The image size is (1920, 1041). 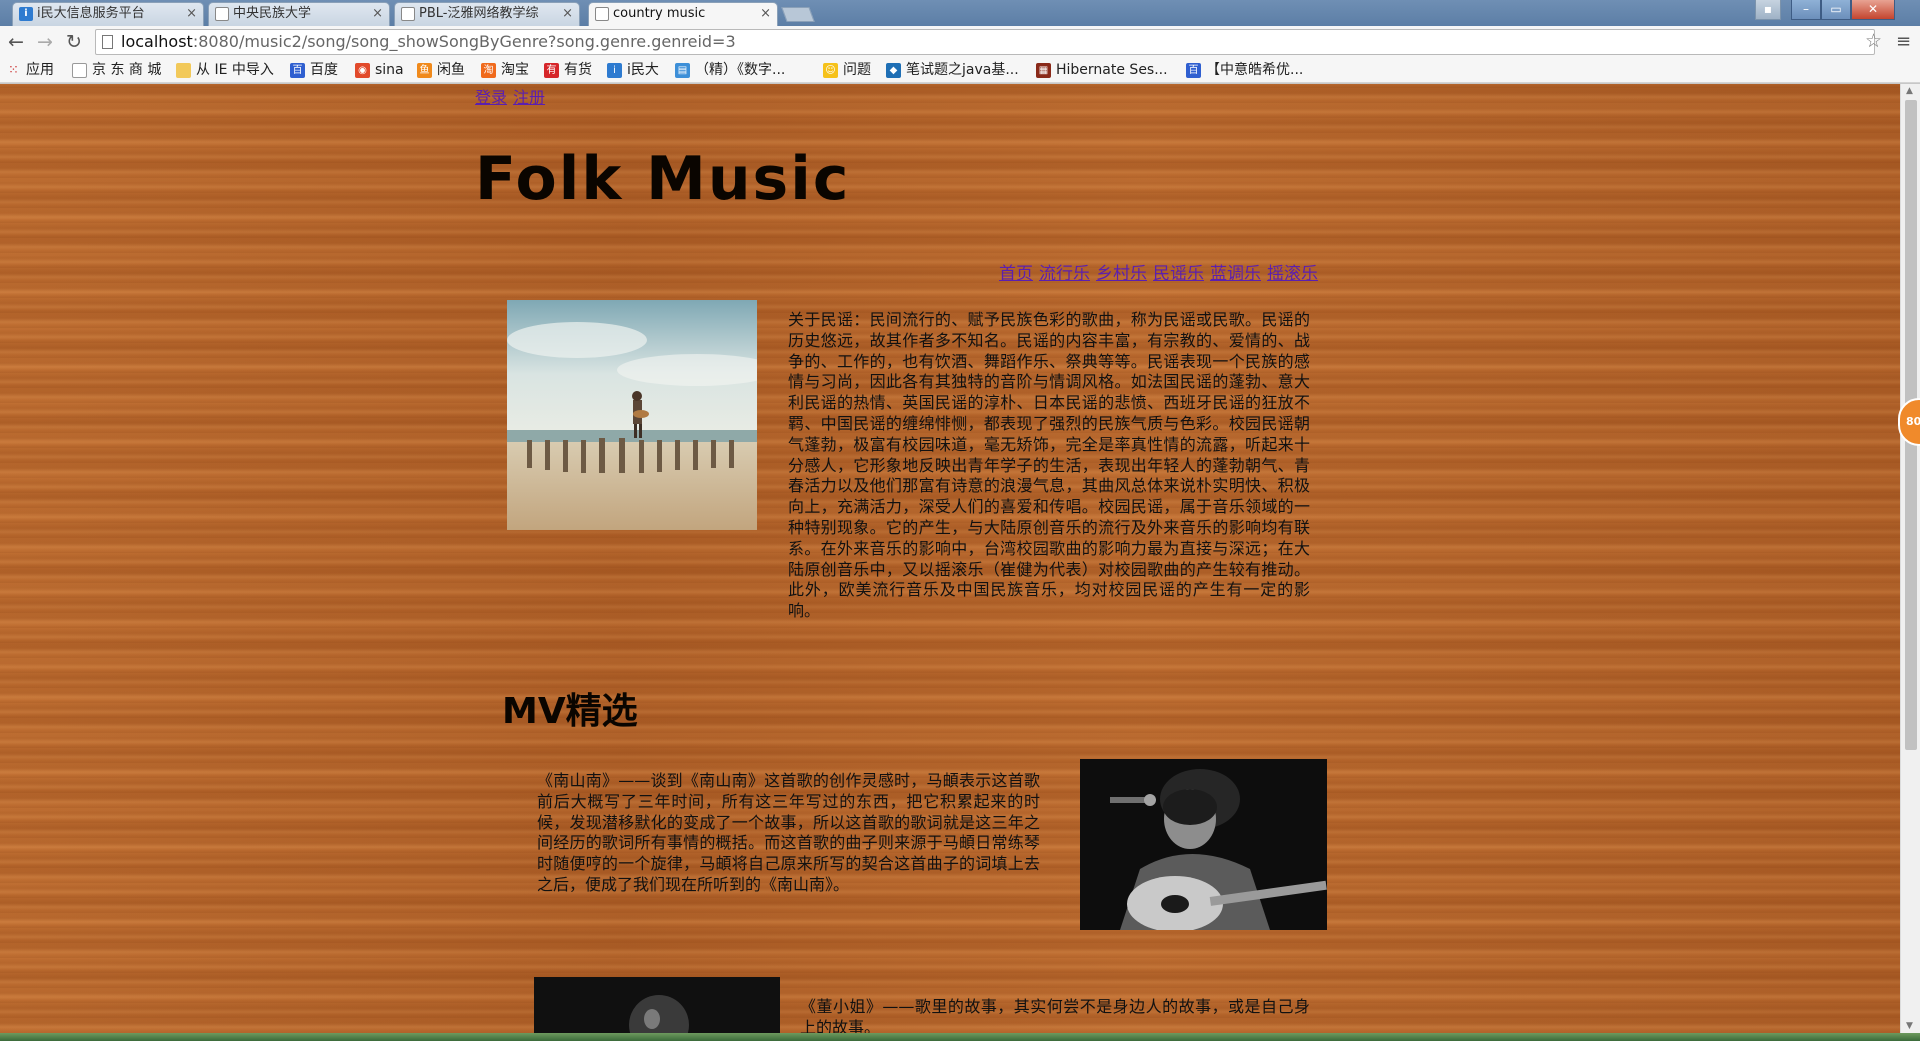 What do you see at coordinates (1873, 10) in the screenshot?
I see `close-window-button: ✕` at bounding box center [1873, 10].